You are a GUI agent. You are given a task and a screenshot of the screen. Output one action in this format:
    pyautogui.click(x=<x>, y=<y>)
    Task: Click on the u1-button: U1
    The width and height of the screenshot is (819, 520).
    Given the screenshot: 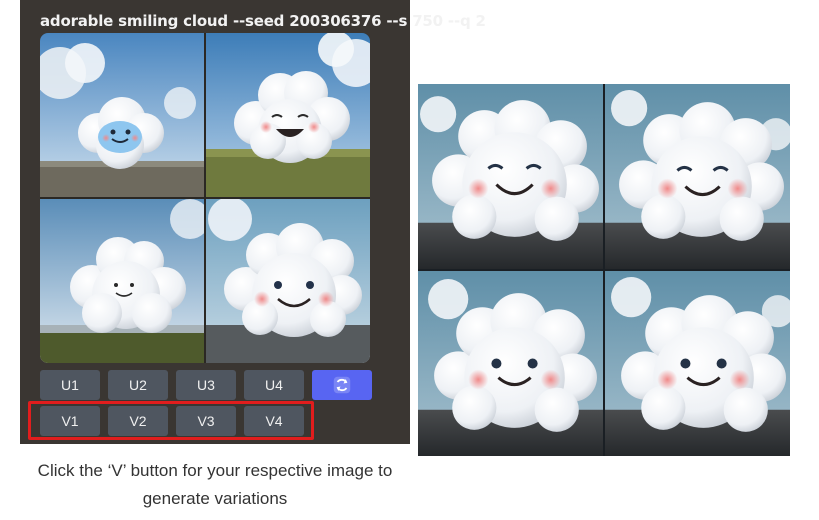 What is the action you would take?
    pyautogui.click(x=70, y=385)
    